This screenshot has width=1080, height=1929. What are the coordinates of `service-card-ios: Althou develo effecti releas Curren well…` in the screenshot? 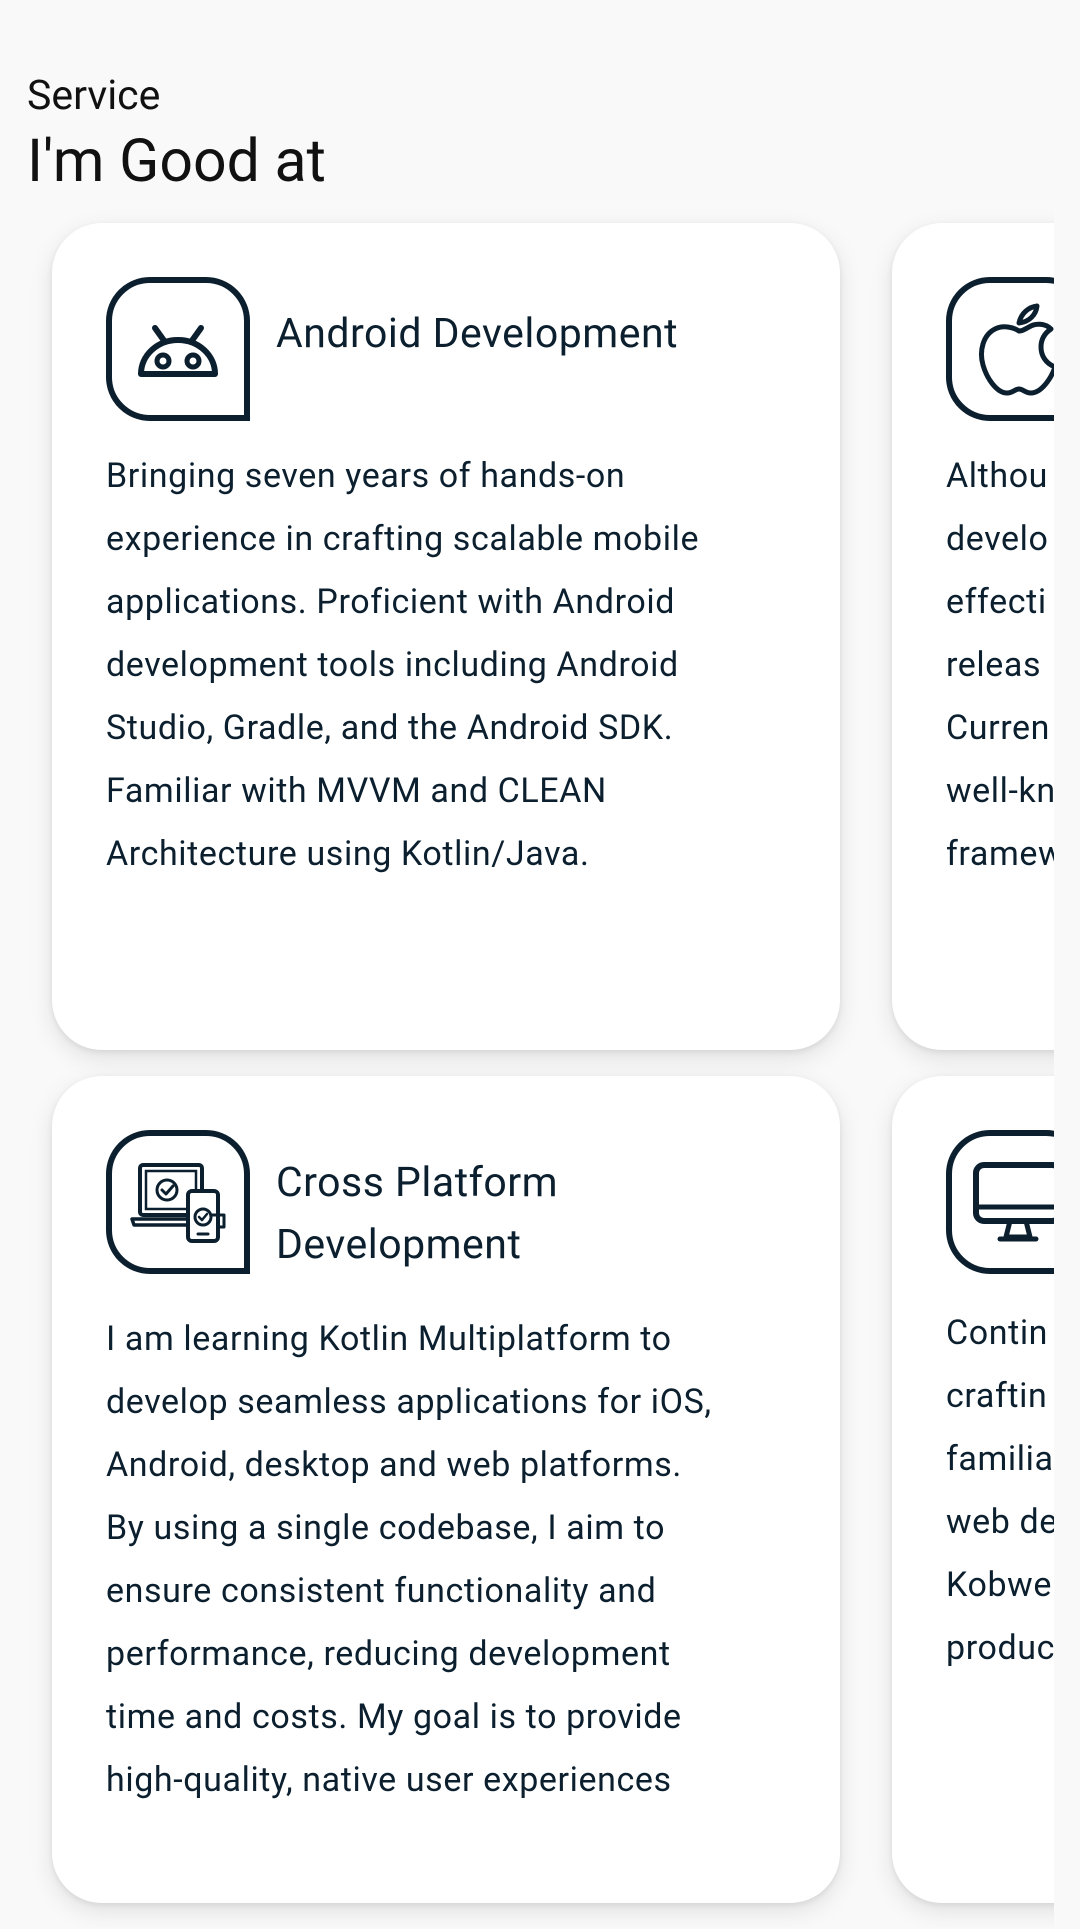 It's located at (973, 636).